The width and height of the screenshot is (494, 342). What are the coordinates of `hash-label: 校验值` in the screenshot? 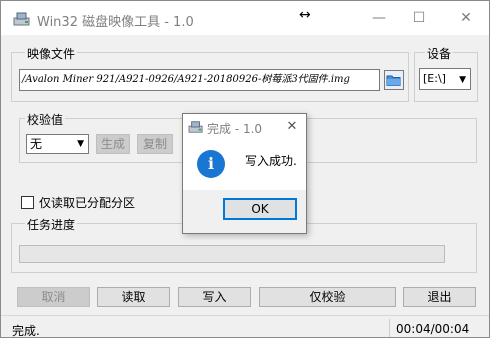 It's located at (45, 119).